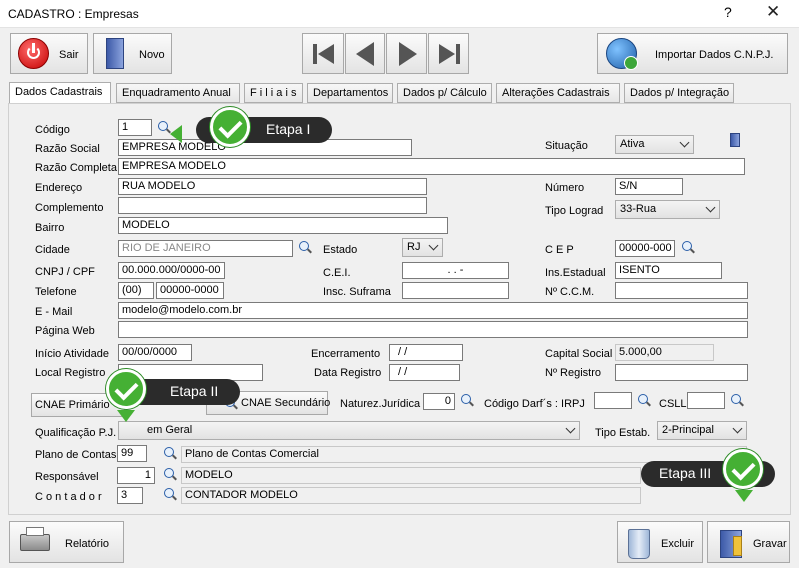 The height and width of the screenshot is (568, 799). What do you see at coordinates (56, 292) in the screenshot?
I see `telefone-label: Telefone` at bounding box center [56, 292].